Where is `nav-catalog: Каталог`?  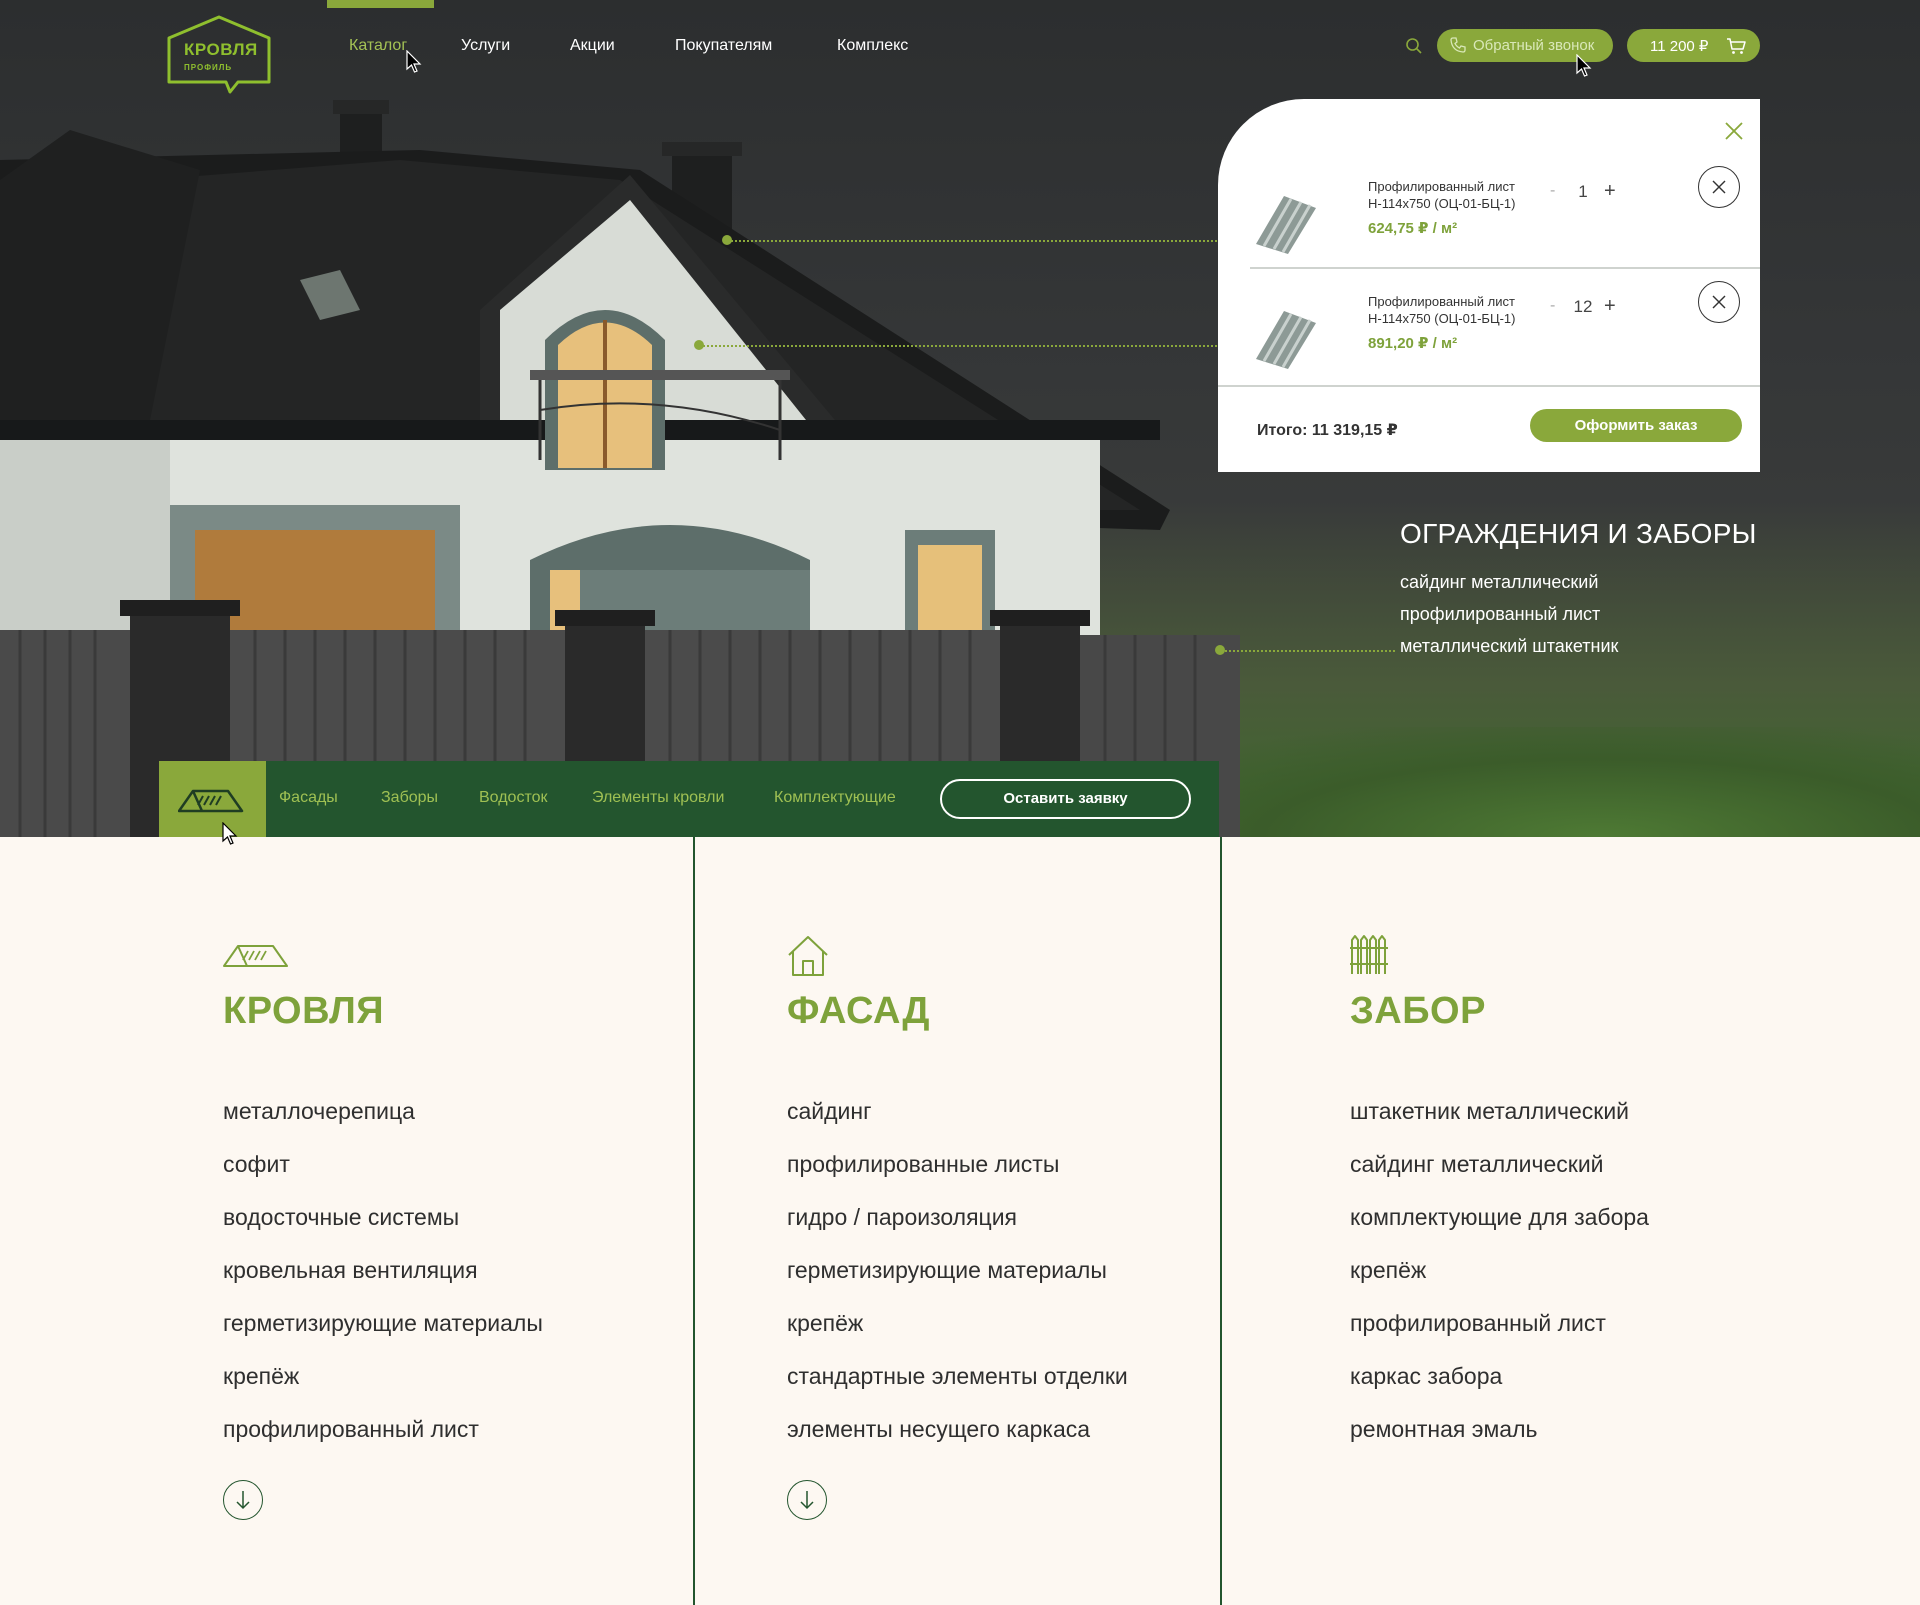 nav-catalog: Каталог is located at coordinates (378, 46).